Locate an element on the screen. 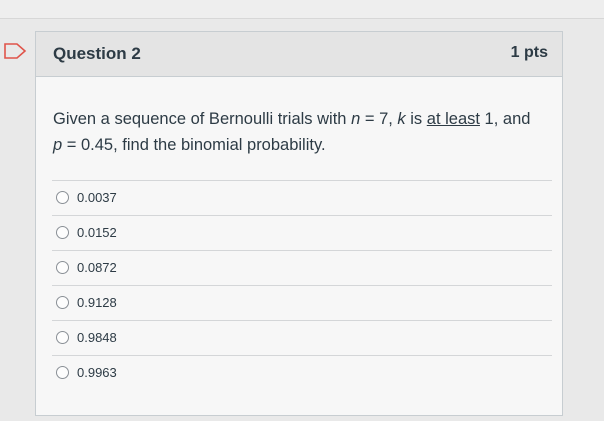 The width and height of the screenshot is (604, 421). question-header: Question 2 1 pts is located at coordinates (299, 54).